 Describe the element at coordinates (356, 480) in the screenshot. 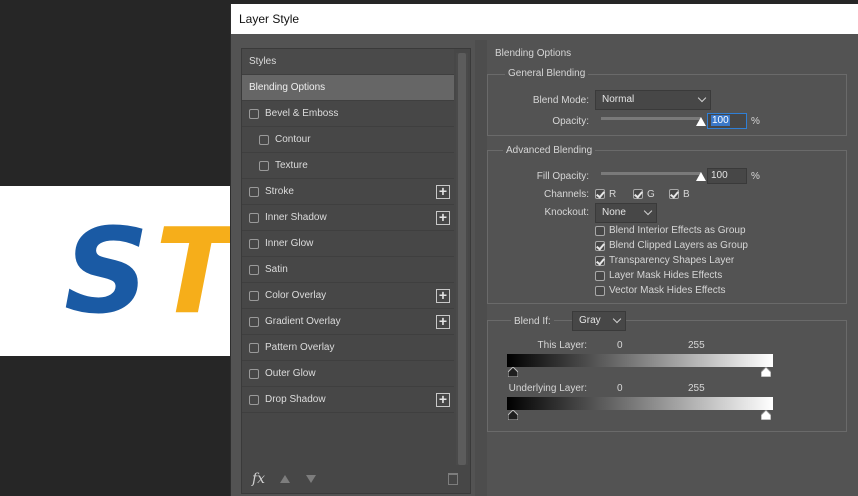

I see `styles-panel-footer: fx` at that location.